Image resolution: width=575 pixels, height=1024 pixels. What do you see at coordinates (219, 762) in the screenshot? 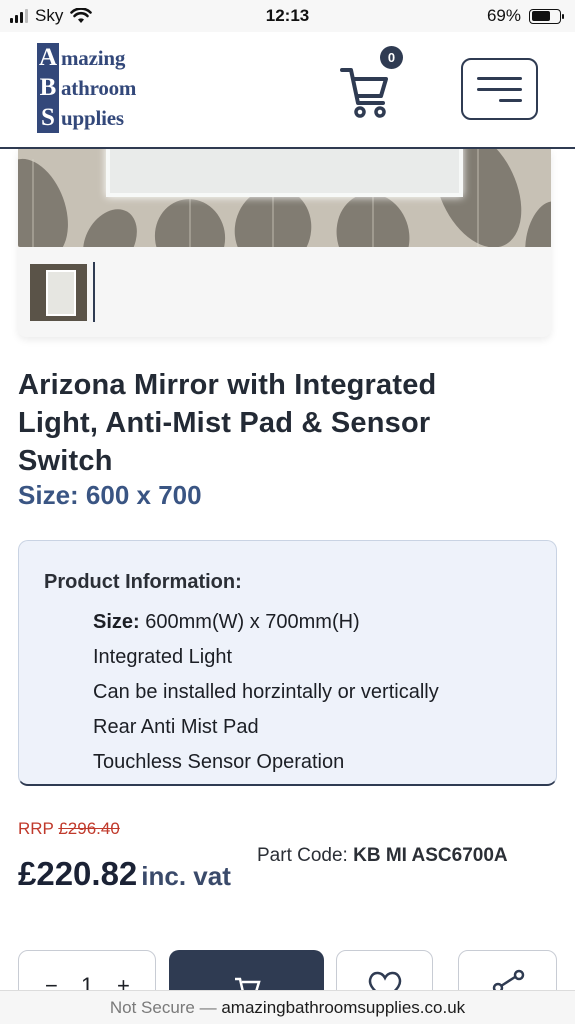
I see `info-item-value: Touchless Sensor Operation` at bounding box center [219, 762].